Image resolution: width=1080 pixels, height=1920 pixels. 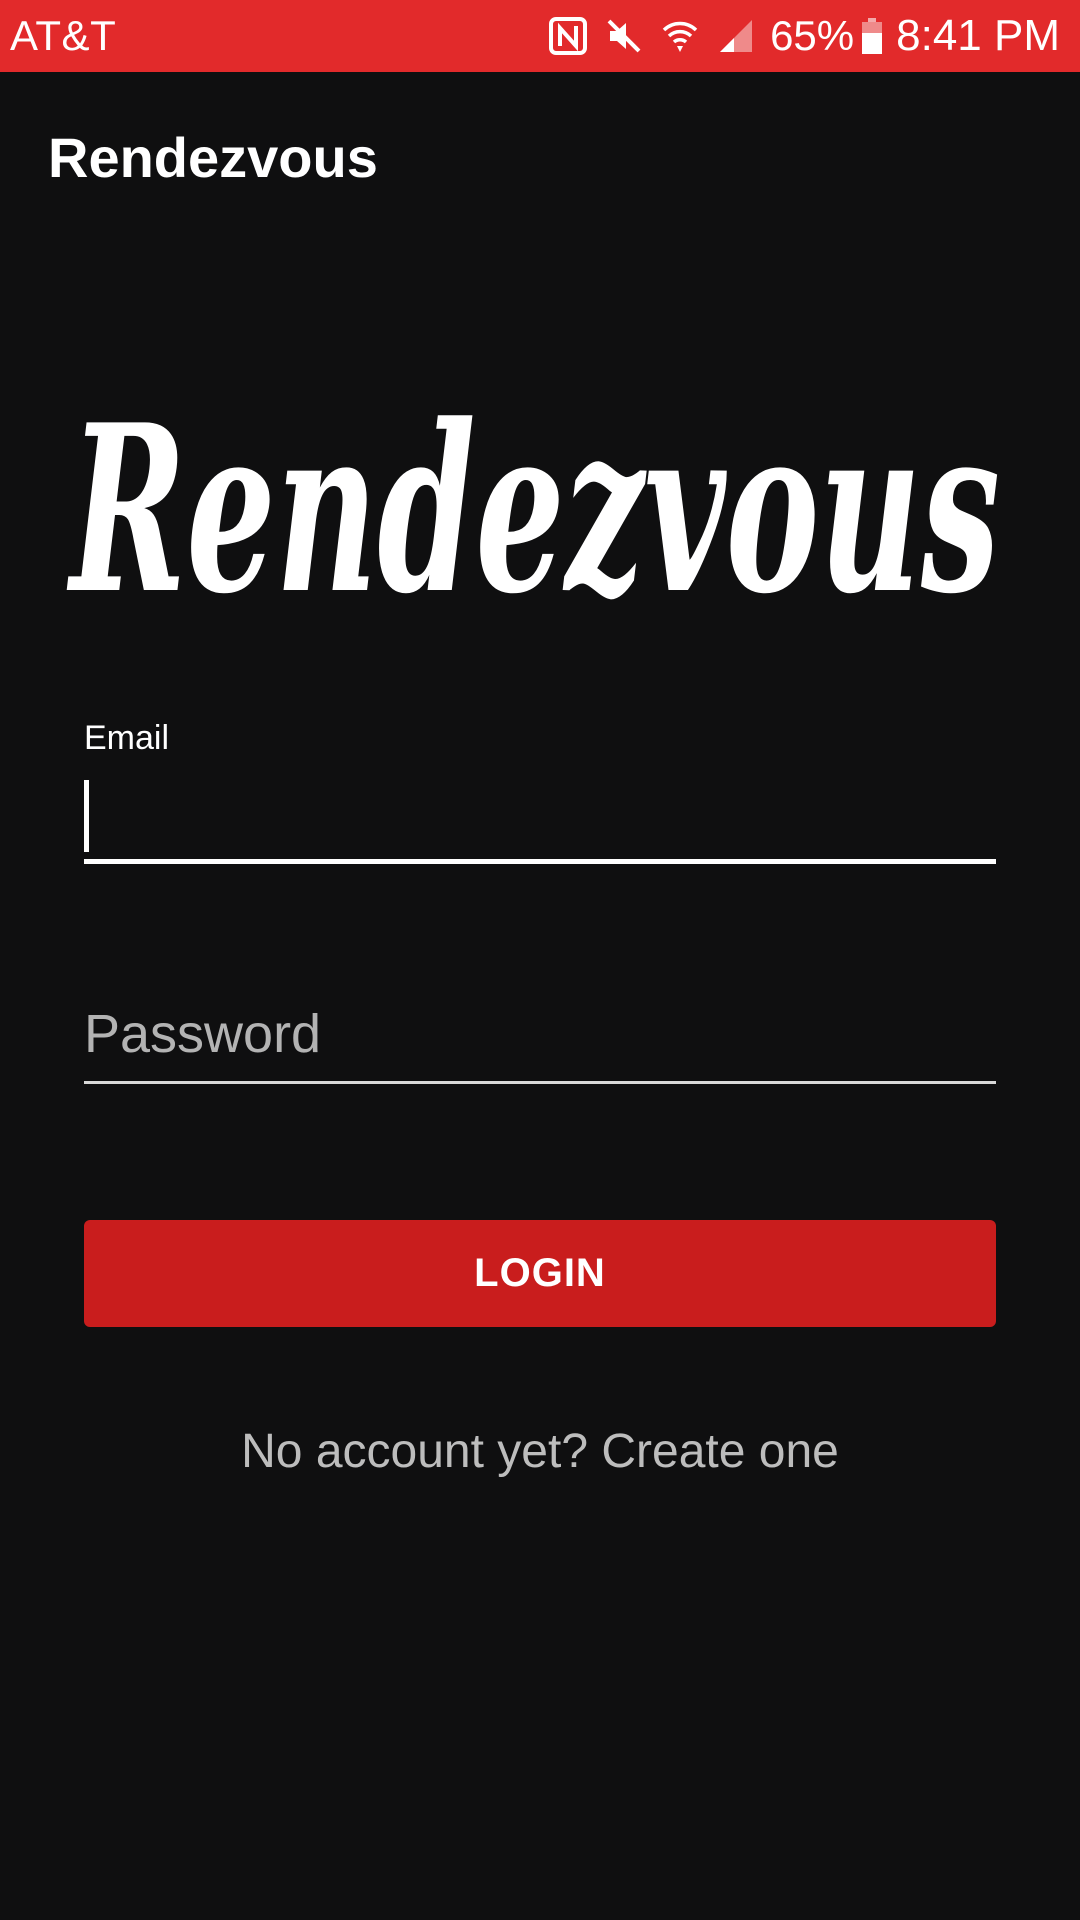 What do you see at coordinates (213, 157) in the screenshot?
I see `app-title: Rendezvous` at bounding box center [213, 157].